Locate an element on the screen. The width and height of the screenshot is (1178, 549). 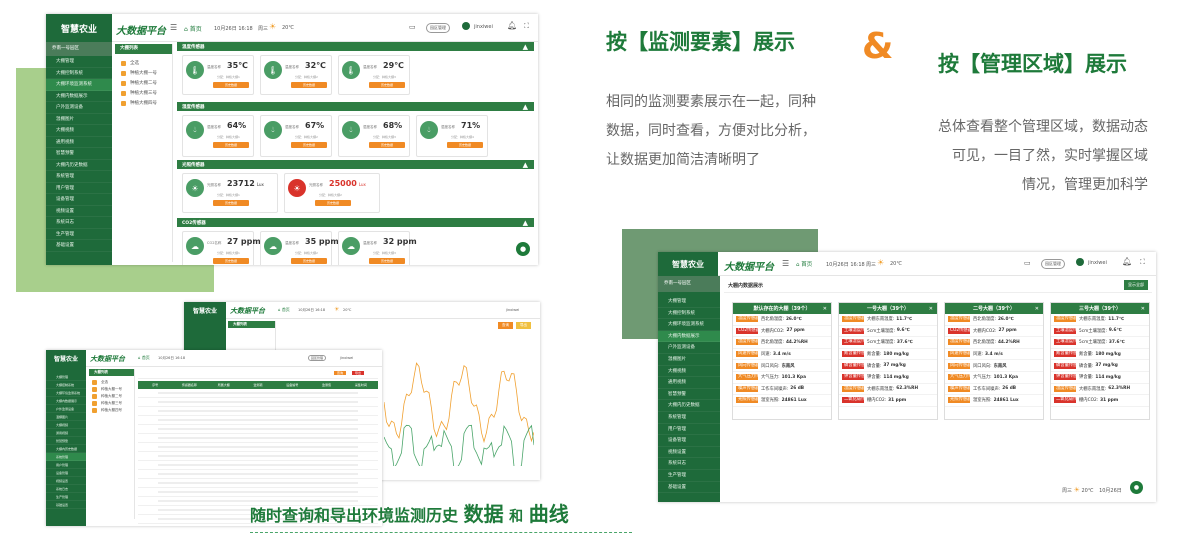
table-header-cell: 序号 is located at coordinates (155, 385).